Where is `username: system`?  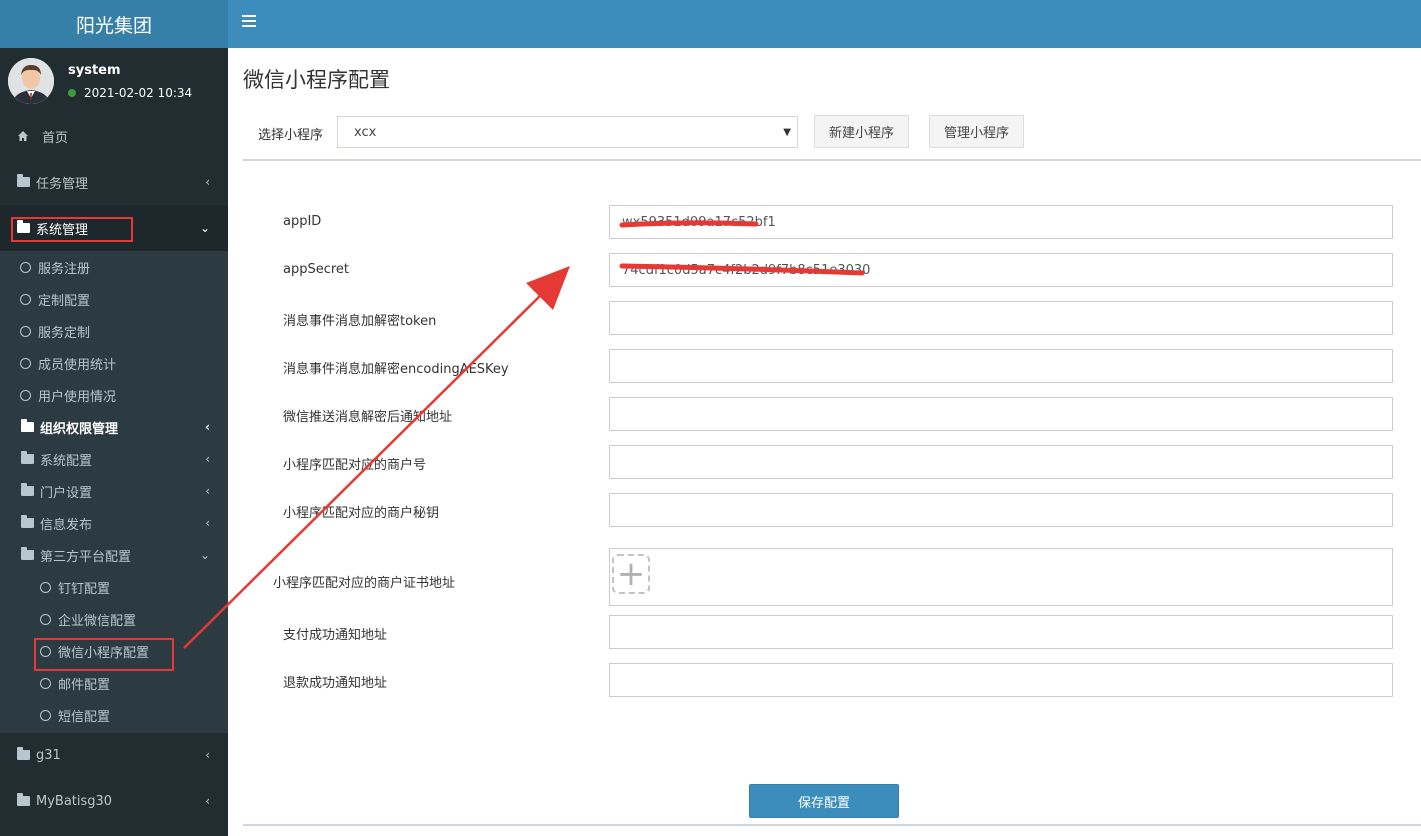
username: system is located at coordinates (94, 70).